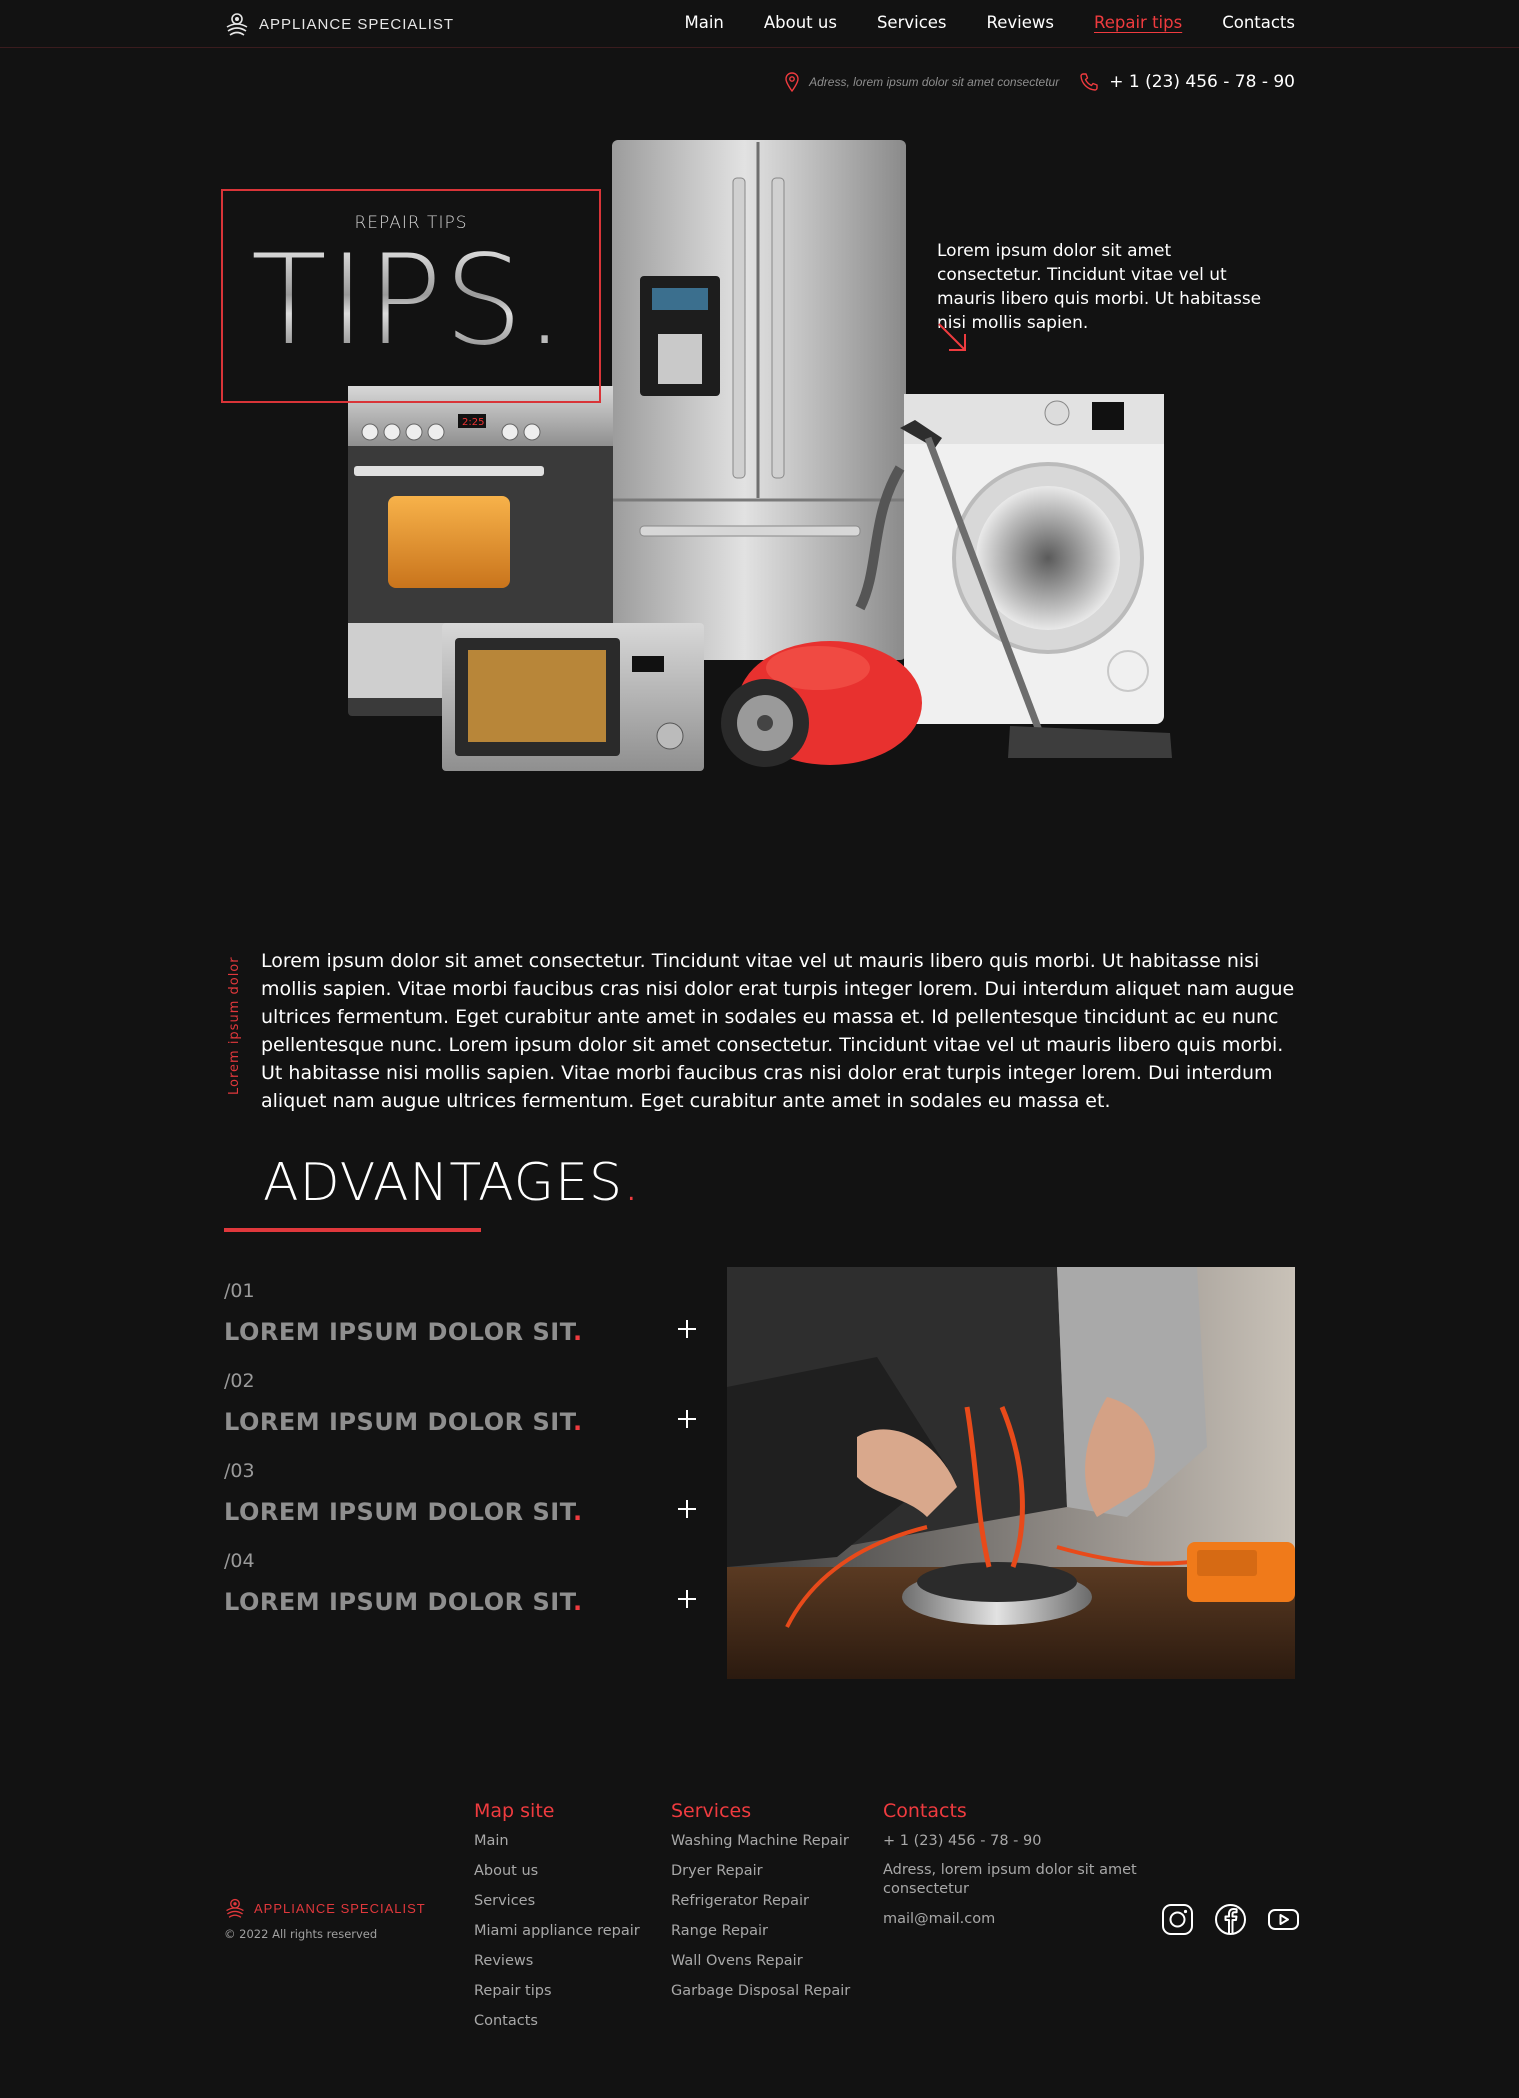  What do you see at coordinates (703, 22) in the screenshot?
I see `nav-main: Main` at bounding box center [703, 22].